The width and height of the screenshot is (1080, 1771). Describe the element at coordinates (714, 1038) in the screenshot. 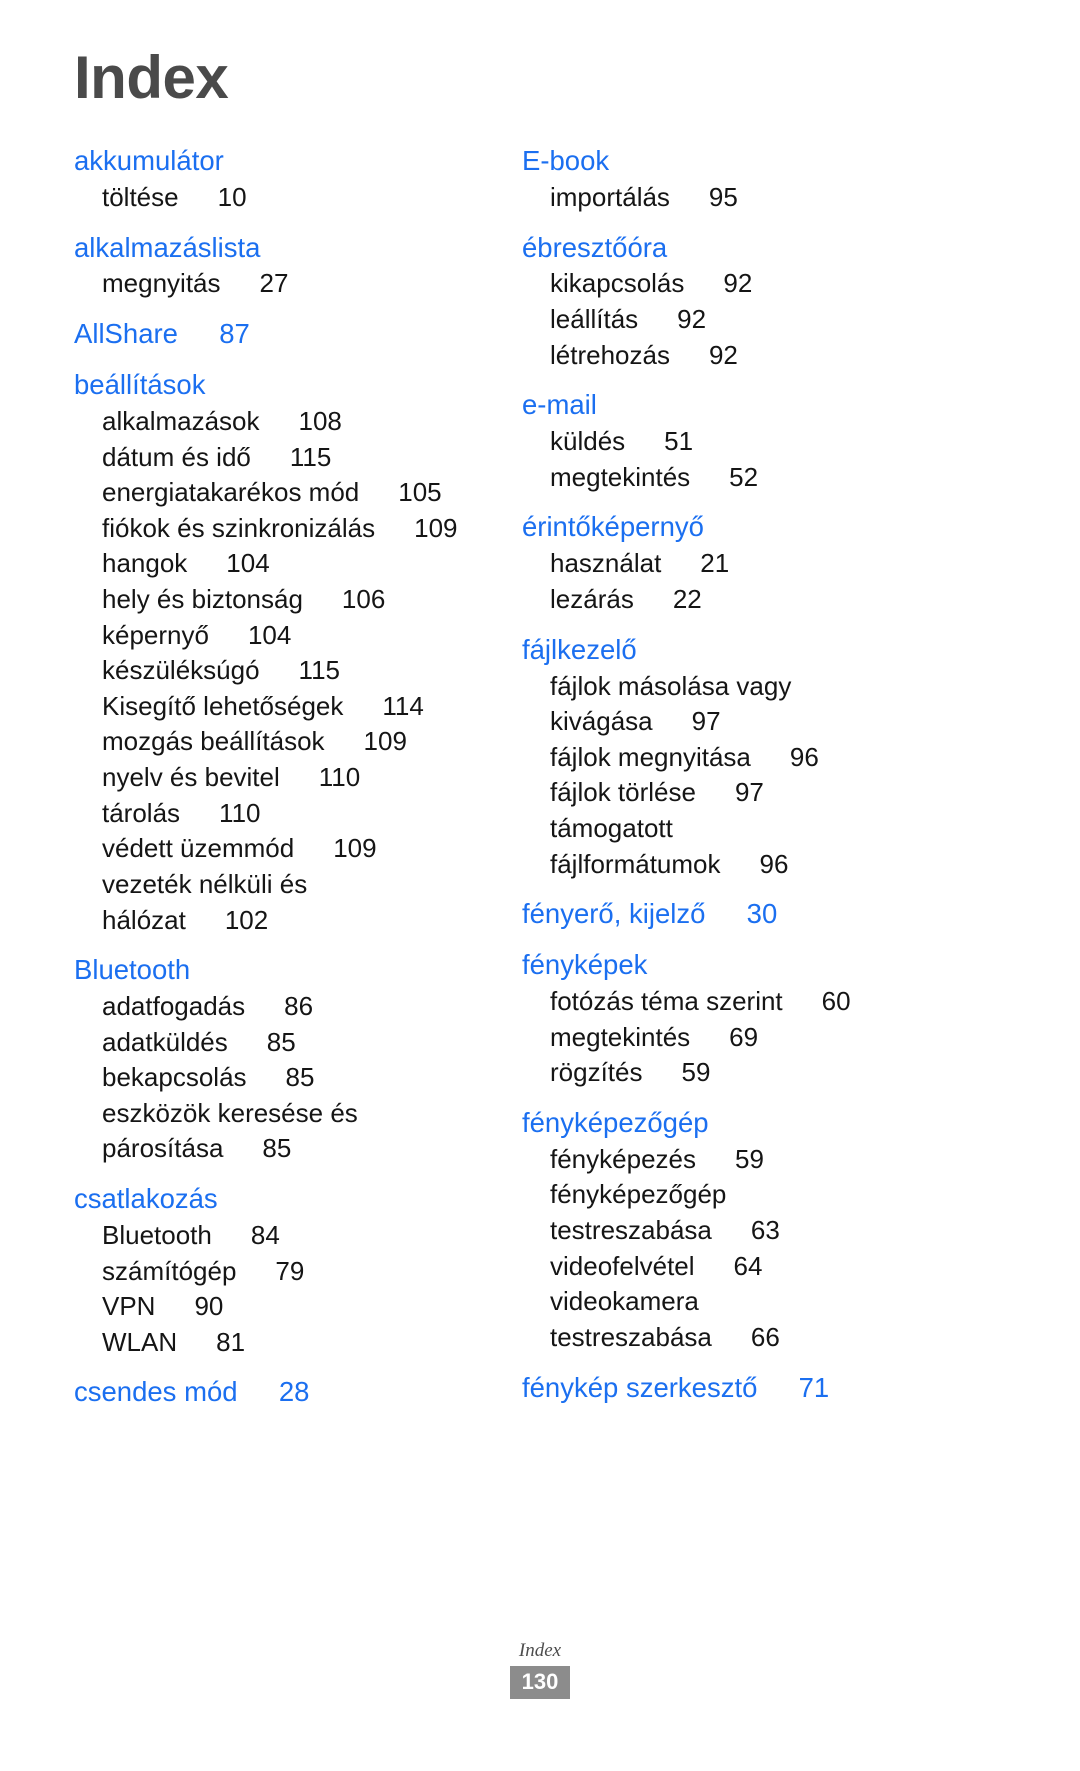

I see `index-entry: megtekintés 69` at that location.